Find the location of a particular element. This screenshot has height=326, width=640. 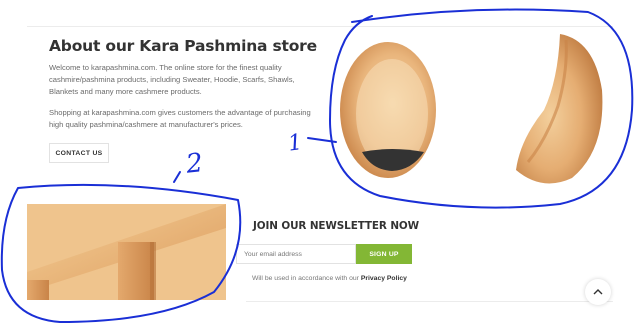

newsletter-title: JOIN OUR NEWSLETTER NOW is located at coordinates (336, 226).